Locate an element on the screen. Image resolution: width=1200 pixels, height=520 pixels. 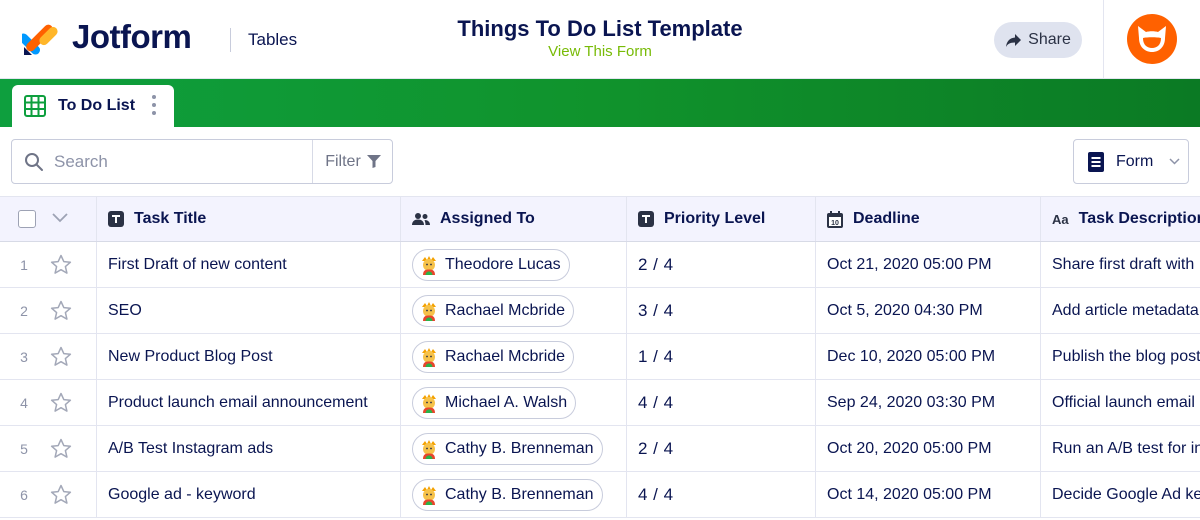
table-grid-icon is located at coordinates (35, 106).